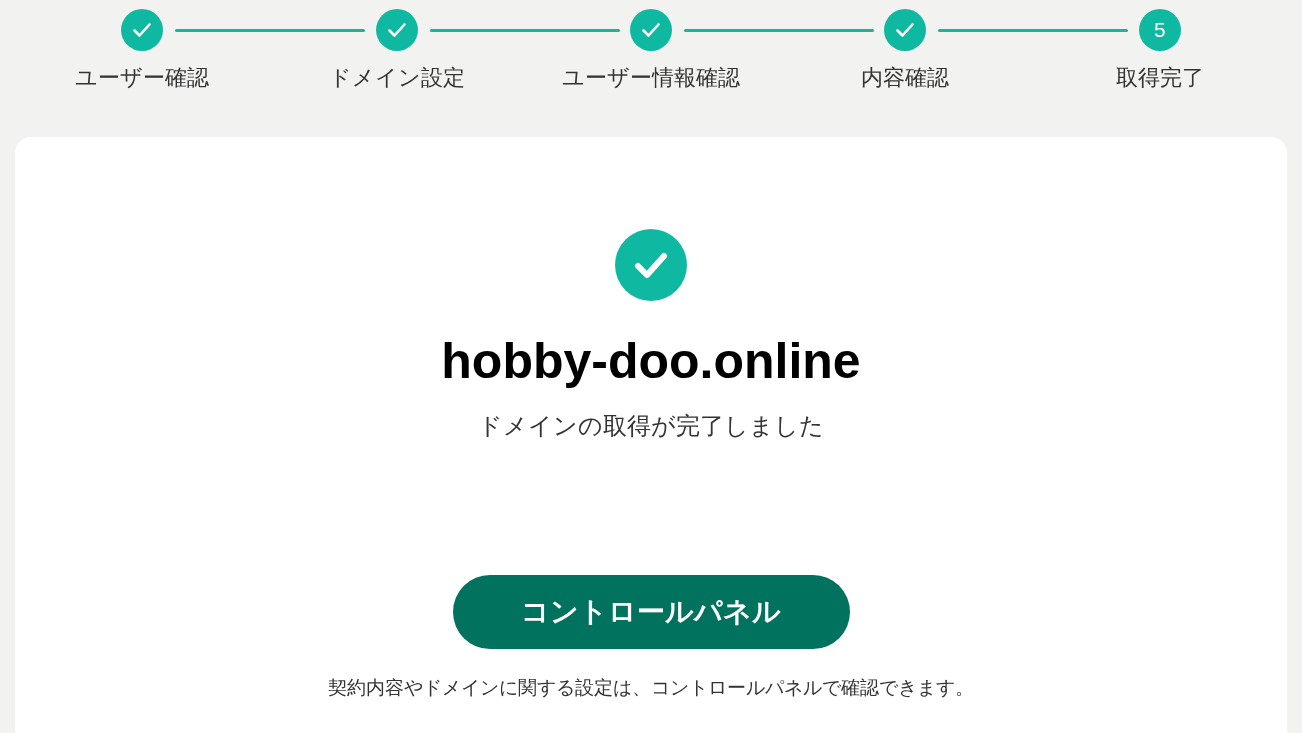 The width and height of the screenshot is (1302, 733). Describe the element at coordinates (396, 78) in the screenshot. I see `step-label: ドメイン設定` at that location.